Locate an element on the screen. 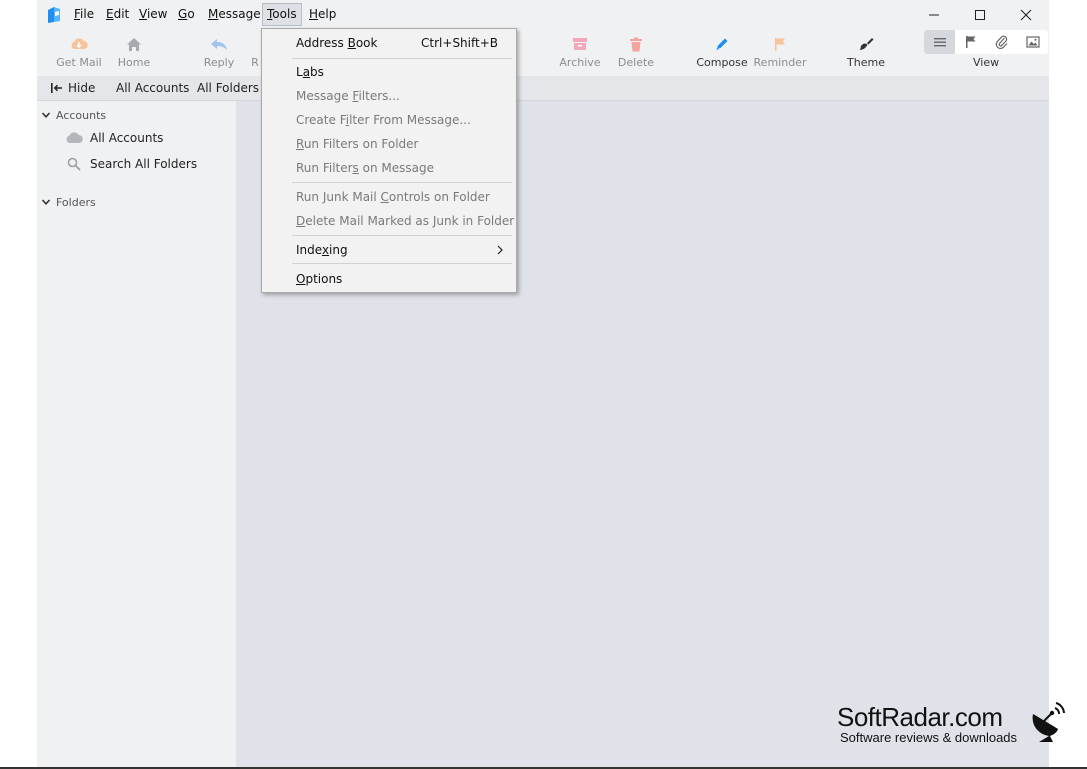 This screenshot has width=1087, height=769. submenu-arrow-icon is located at coordinates (500, 250).